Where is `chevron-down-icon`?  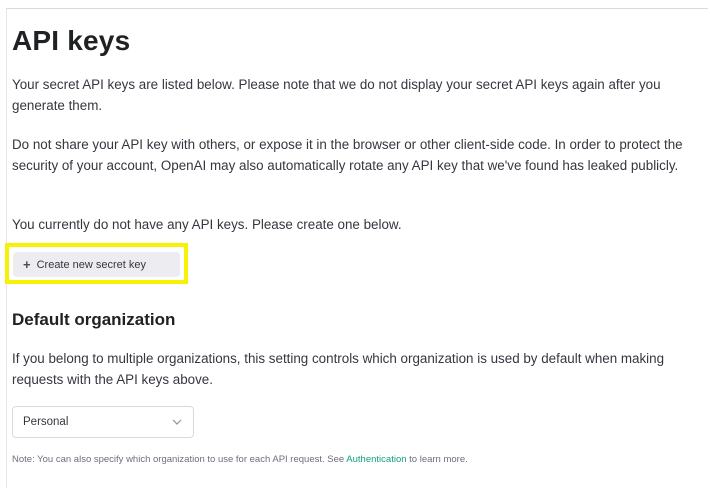 chevron-down-icon is located at coordinates (177, 422).